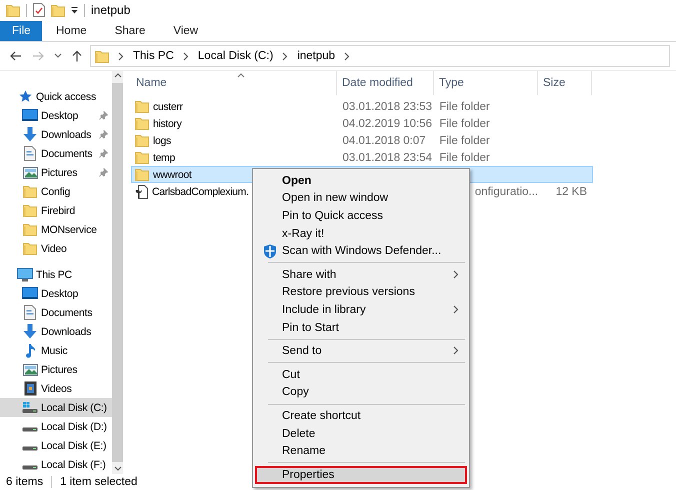 The image size is (676, 490). What do you see at coordinates (25, 482) in the screenshot?
I see `item-count: 6 items` at bounding box center [25, 482].